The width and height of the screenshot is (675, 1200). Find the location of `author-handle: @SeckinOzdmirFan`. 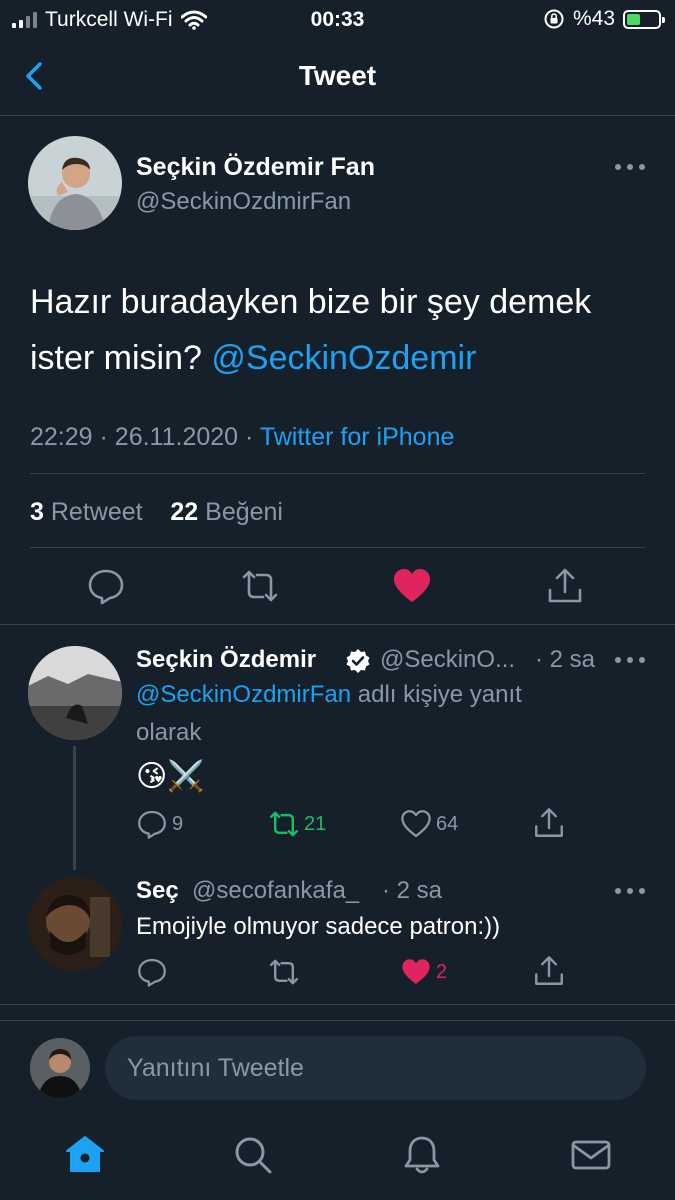

author-handle: @SeckinOzdmirFan is located at coordinates (243, 202).